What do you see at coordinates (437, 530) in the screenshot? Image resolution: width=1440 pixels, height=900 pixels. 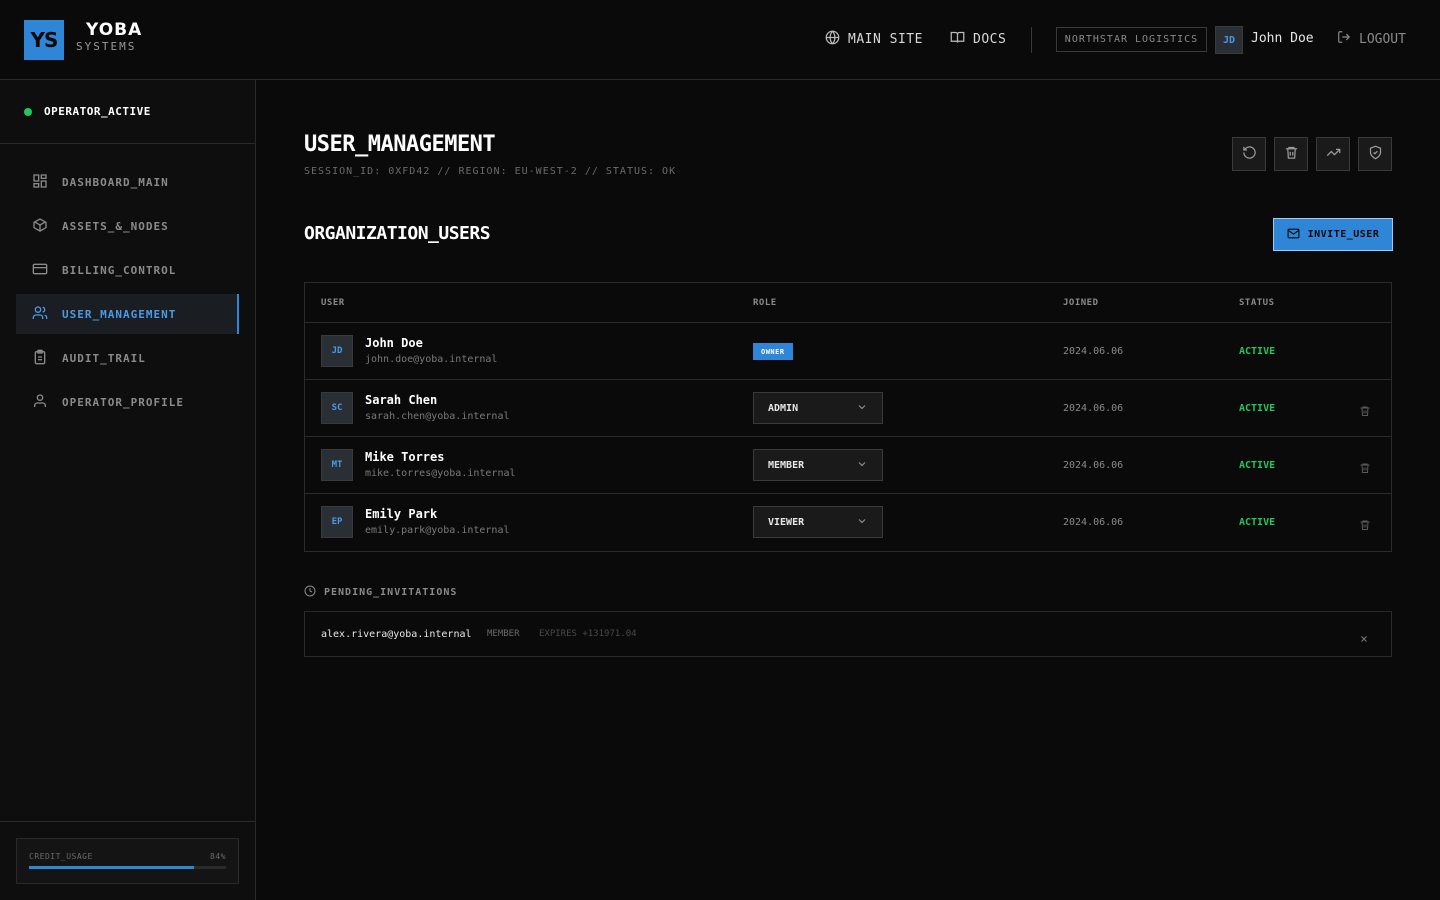 I see `user-email: emily.park@yoba.internal` at bounding box center [437, 530].